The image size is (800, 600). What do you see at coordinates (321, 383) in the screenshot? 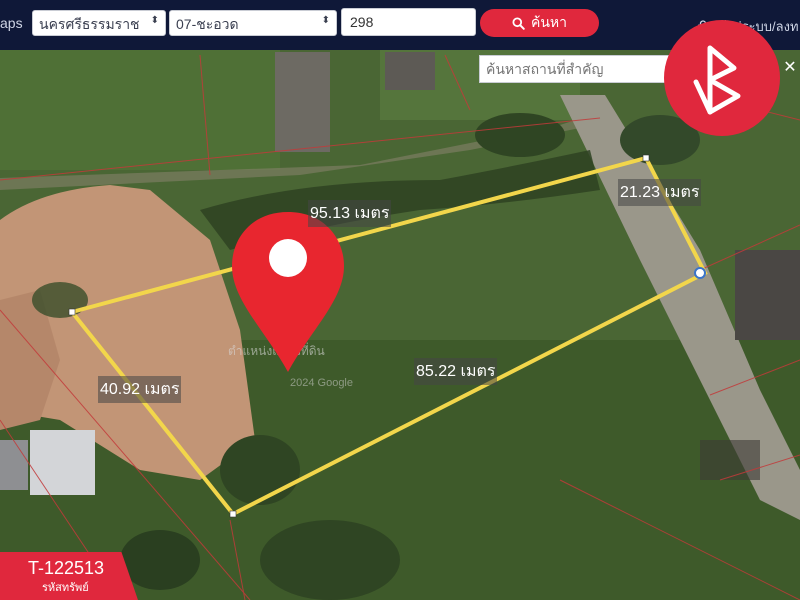
I see `map-copyright: 2024 Google` at bounding box center [321, 383].